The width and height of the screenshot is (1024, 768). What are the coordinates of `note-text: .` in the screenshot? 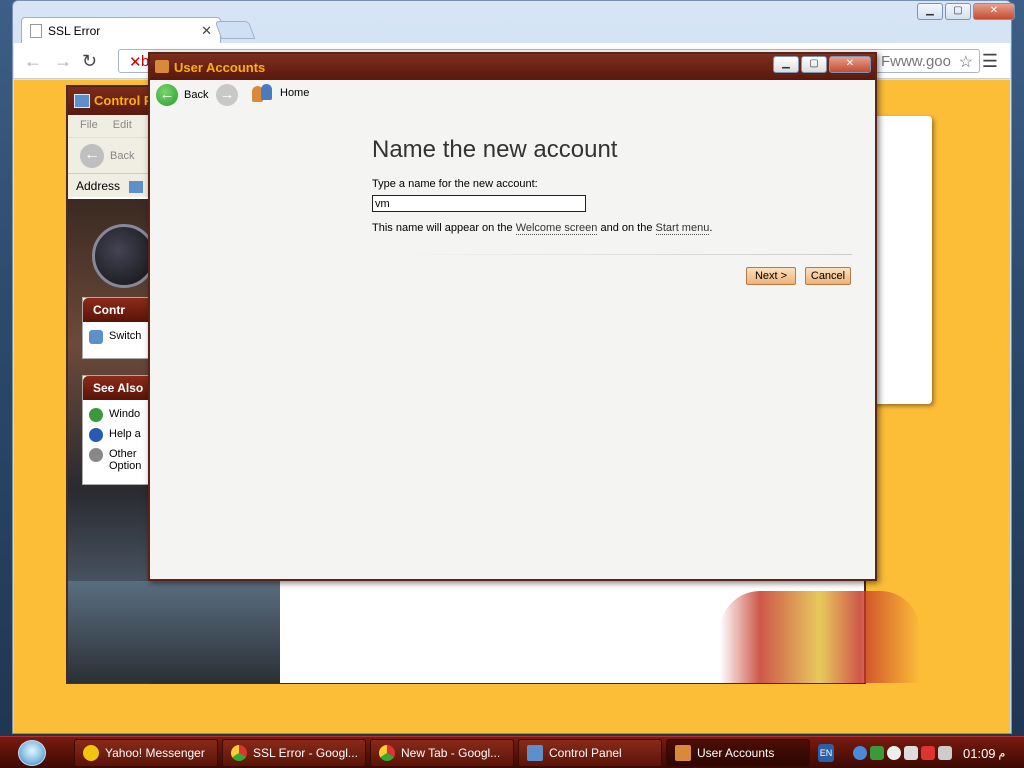 It's located at (711, 228).